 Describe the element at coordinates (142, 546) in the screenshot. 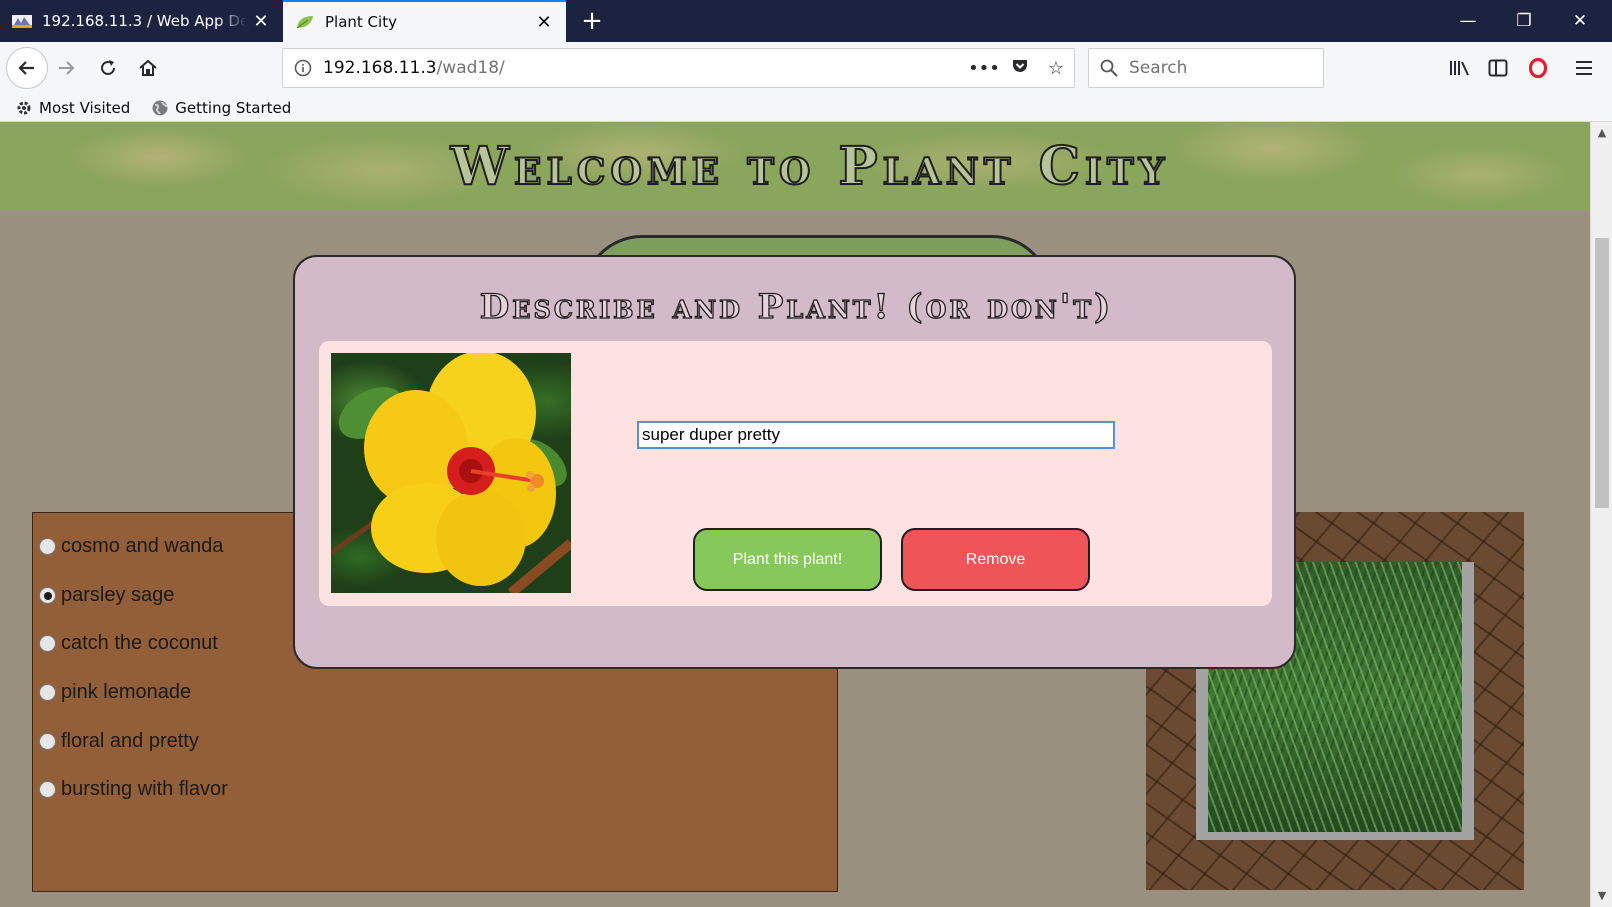

I see `option-label: cosmo and wanda` at that location.